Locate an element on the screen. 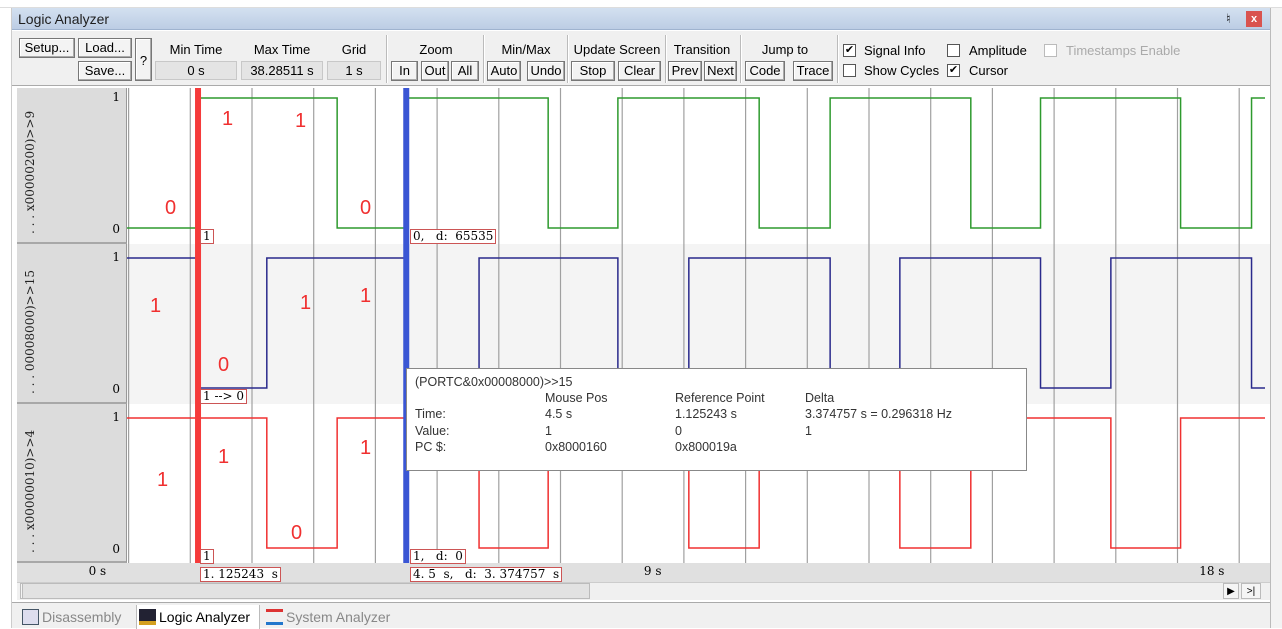 The height and width of the screenshot is (629, 1282). disassembly-icon is located at coordinates (30, 617).